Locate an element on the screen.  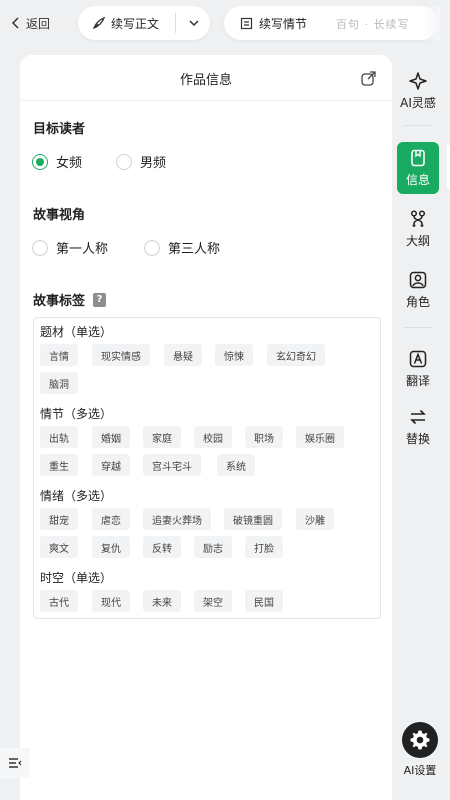
rail-label: 信息 is located at coordinates (417, 180).